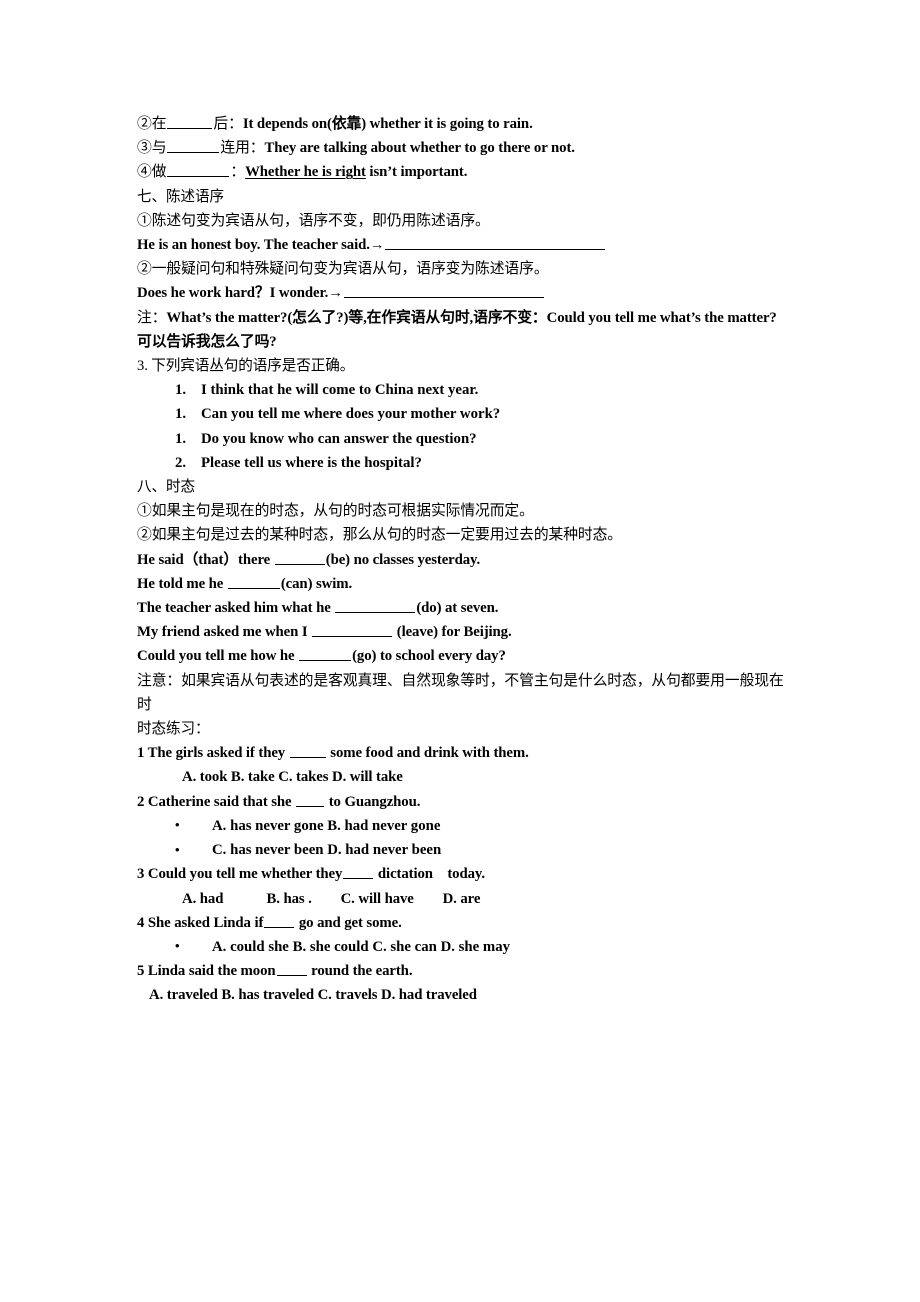 Image resolution: width=920 pixels, height=1302 pixels. What do you see at coordinates (190, 121) in the screenshot?
I see `whether-usage-2-blank` at bounding box center [190, 121].